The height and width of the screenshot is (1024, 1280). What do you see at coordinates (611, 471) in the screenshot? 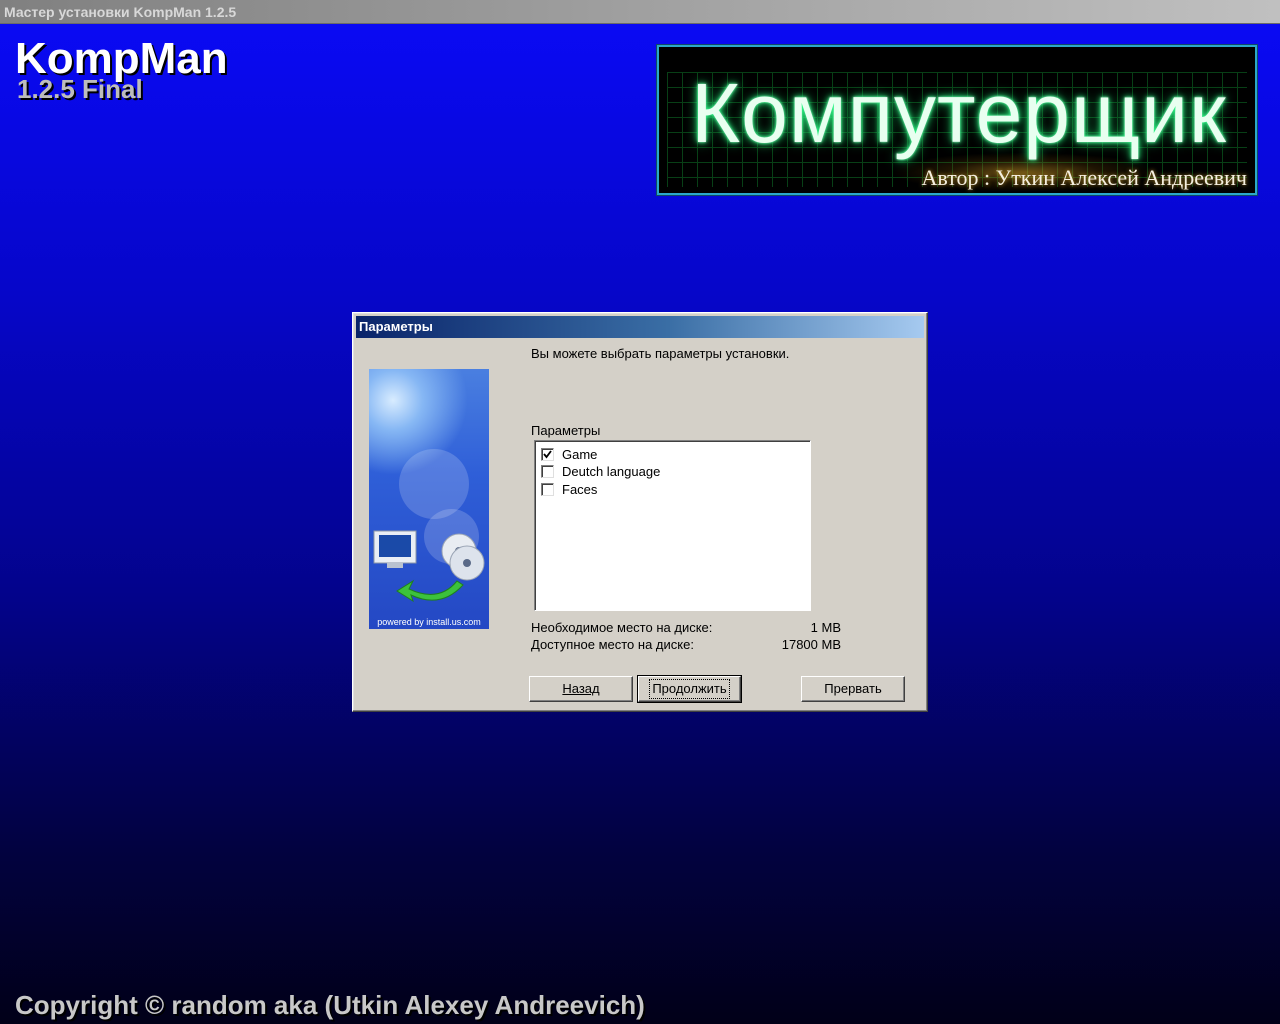
I see `option-label: Deutch language` at bounding box center [611, 471].